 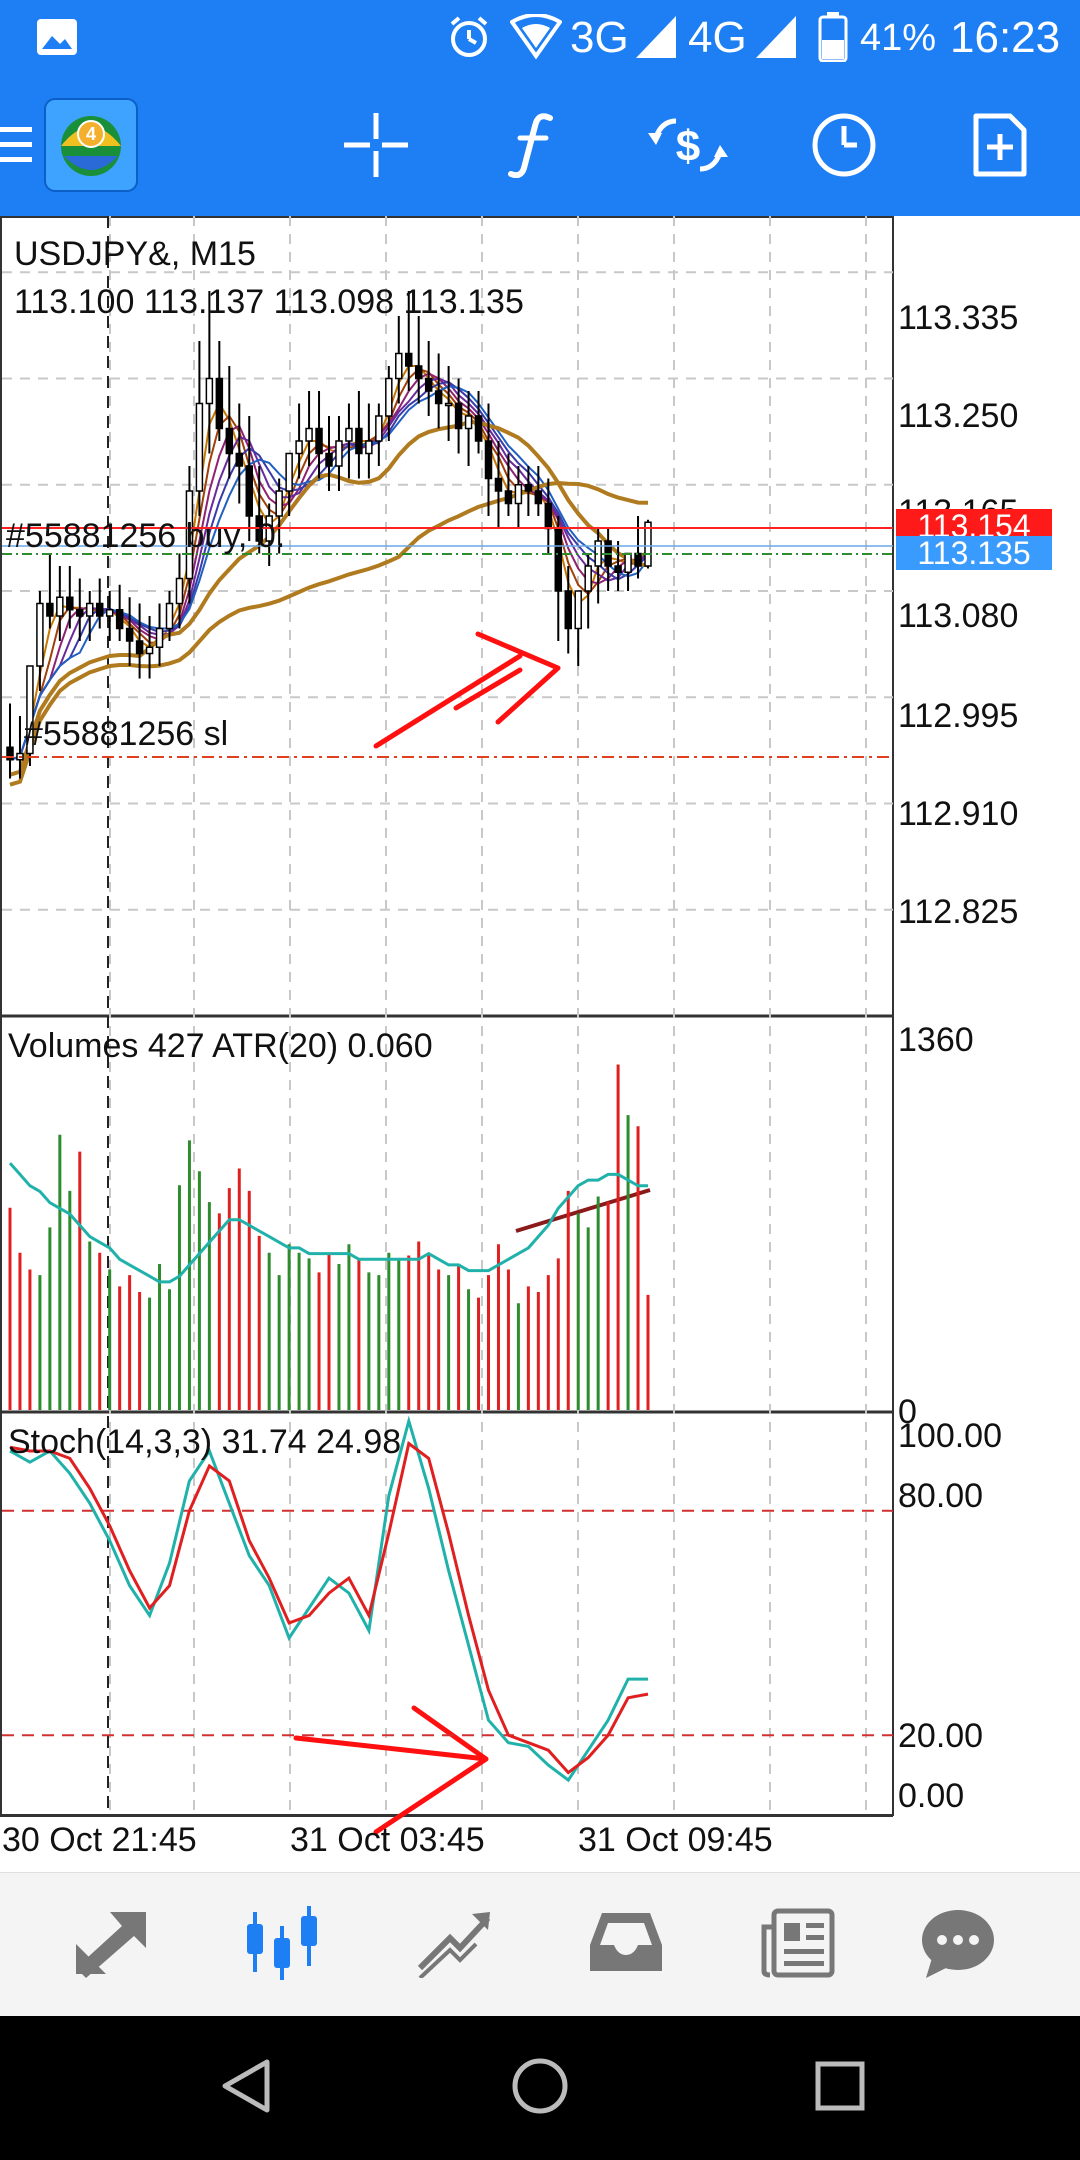 What do you see at coordinates (958, 318) in the screenshot?
I see `price-axis-label: 113.335` at bounding box center [958, 318].